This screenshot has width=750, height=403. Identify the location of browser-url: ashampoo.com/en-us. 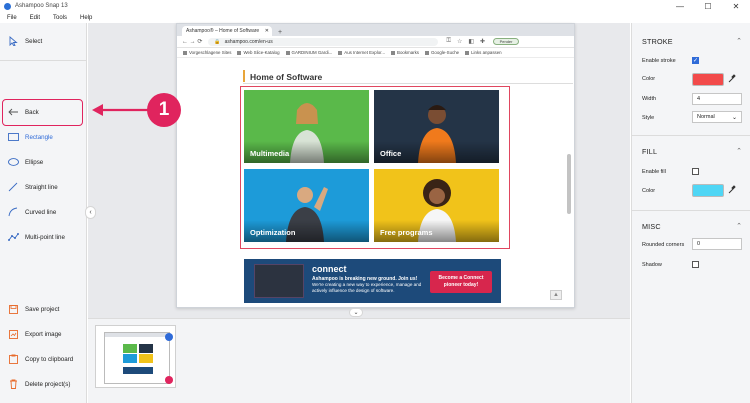
(248, 41).